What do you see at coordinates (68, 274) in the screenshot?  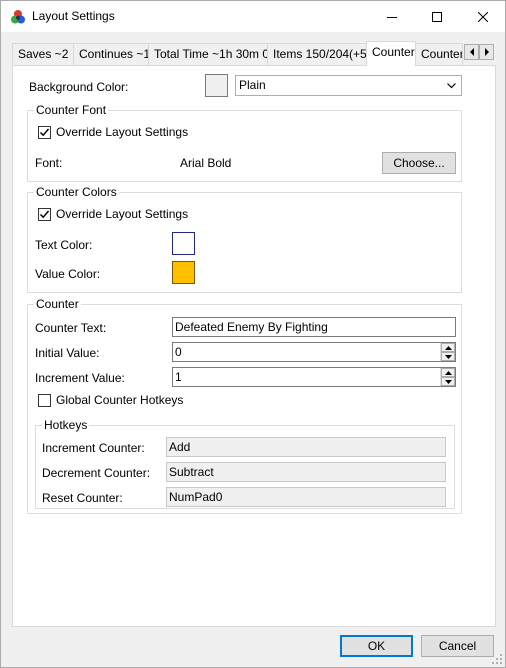 I see `value-color-label: Value Color:` at bounding box center [68, 274].